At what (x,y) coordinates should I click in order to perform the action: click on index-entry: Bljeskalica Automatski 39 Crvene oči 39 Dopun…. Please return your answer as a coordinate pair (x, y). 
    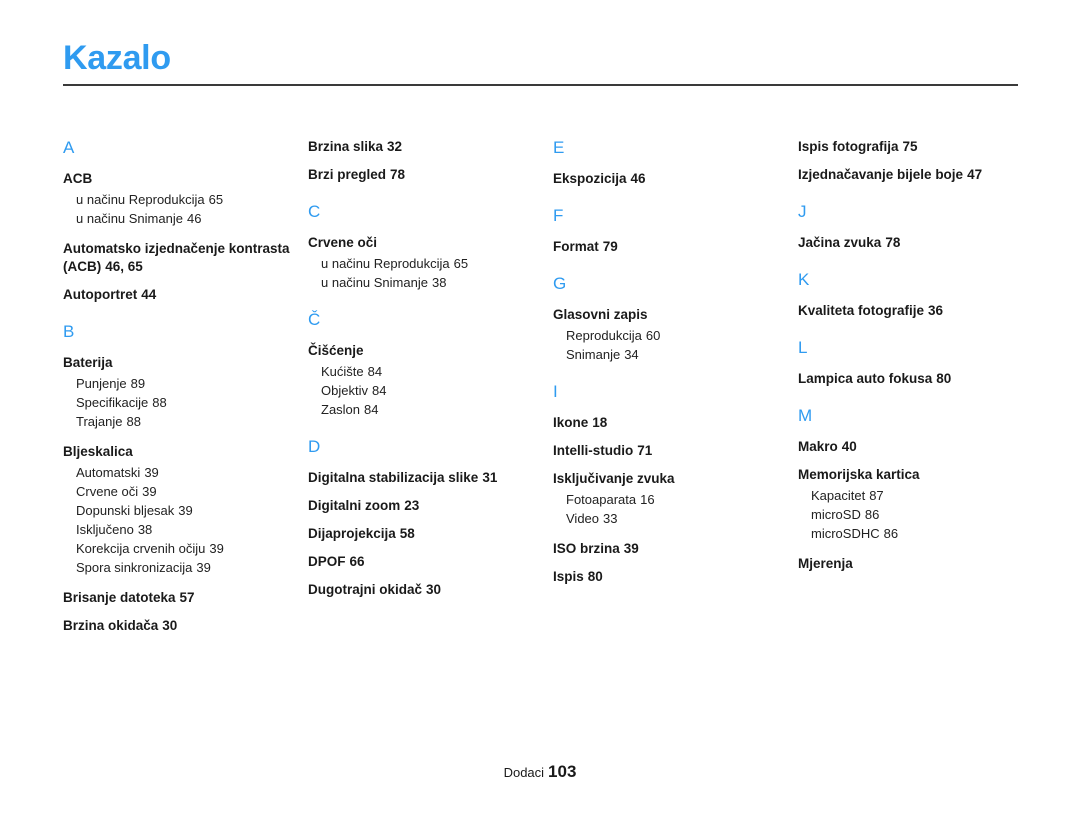
    Looking at the image, I should click on (185, 510).